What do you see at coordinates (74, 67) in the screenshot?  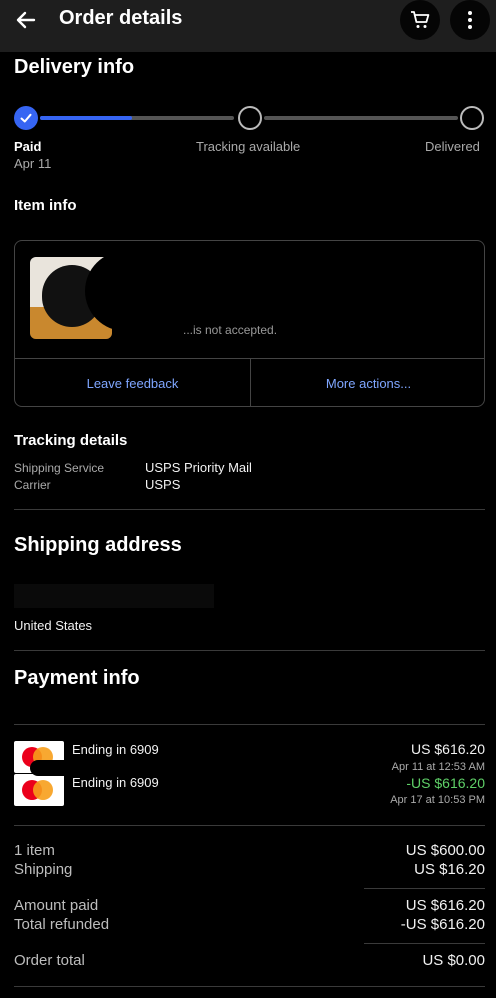 I see `delivery-info-heading: Delivery info` at bounding box center [74, 67].